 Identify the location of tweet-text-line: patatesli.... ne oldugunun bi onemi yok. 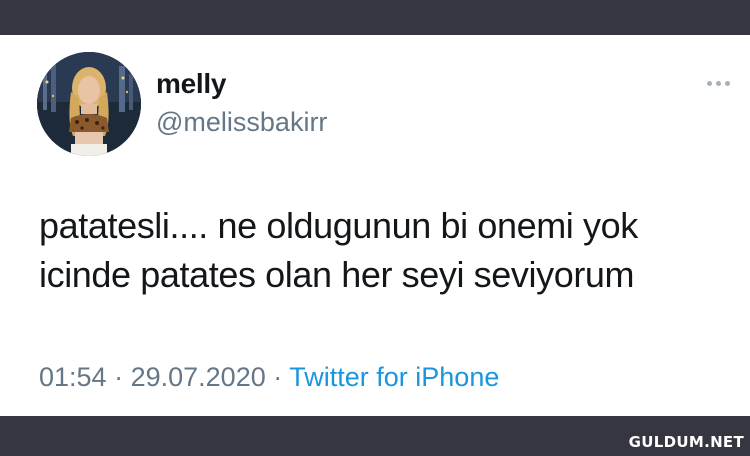
(338, 225).